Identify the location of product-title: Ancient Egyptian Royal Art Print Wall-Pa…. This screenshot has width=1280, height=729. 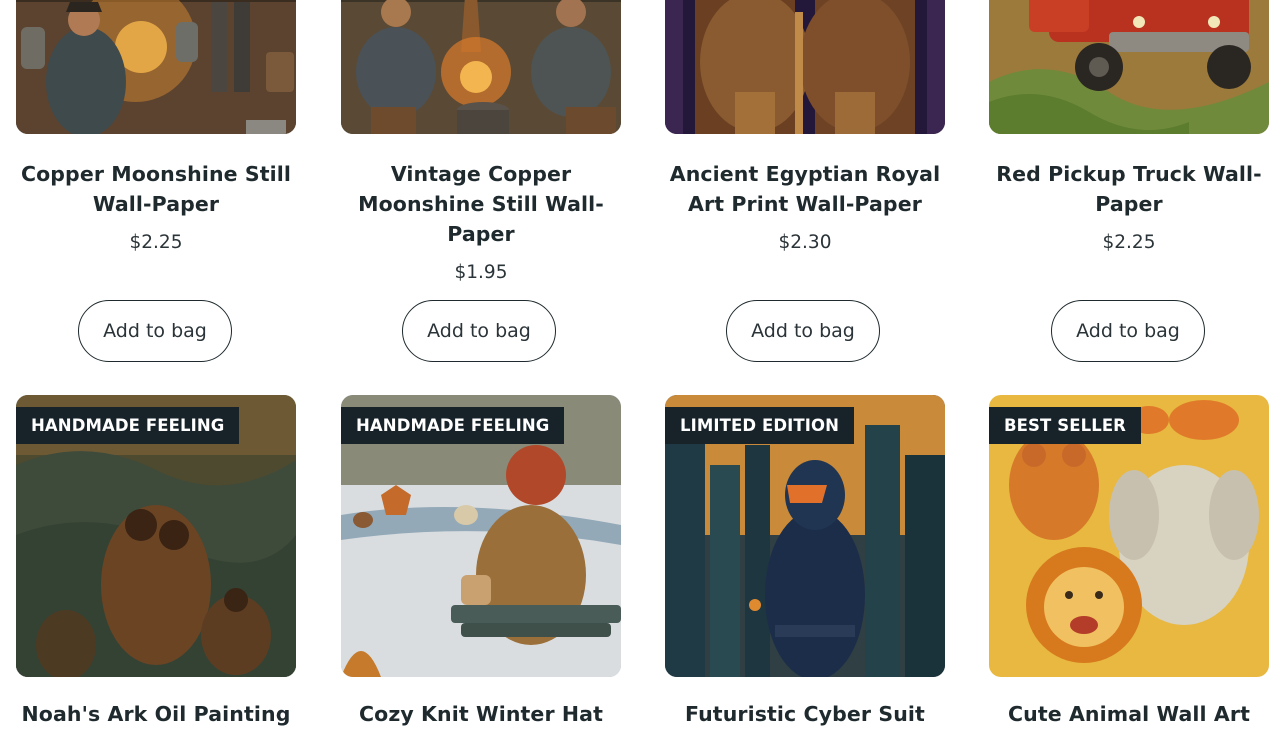
(805, 189).